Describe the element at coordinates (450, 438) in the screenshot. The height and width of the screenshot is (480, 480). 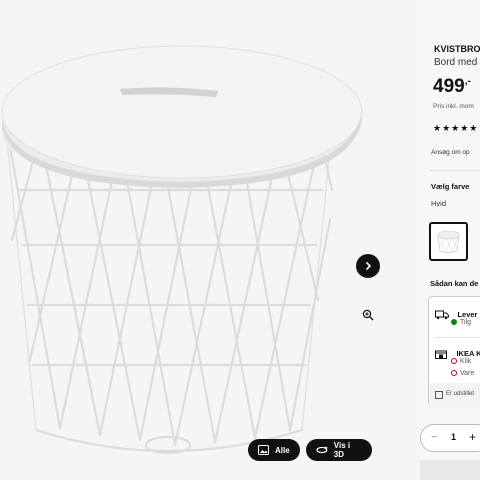
I see `quantity-stepper: − 1 +` at that location.